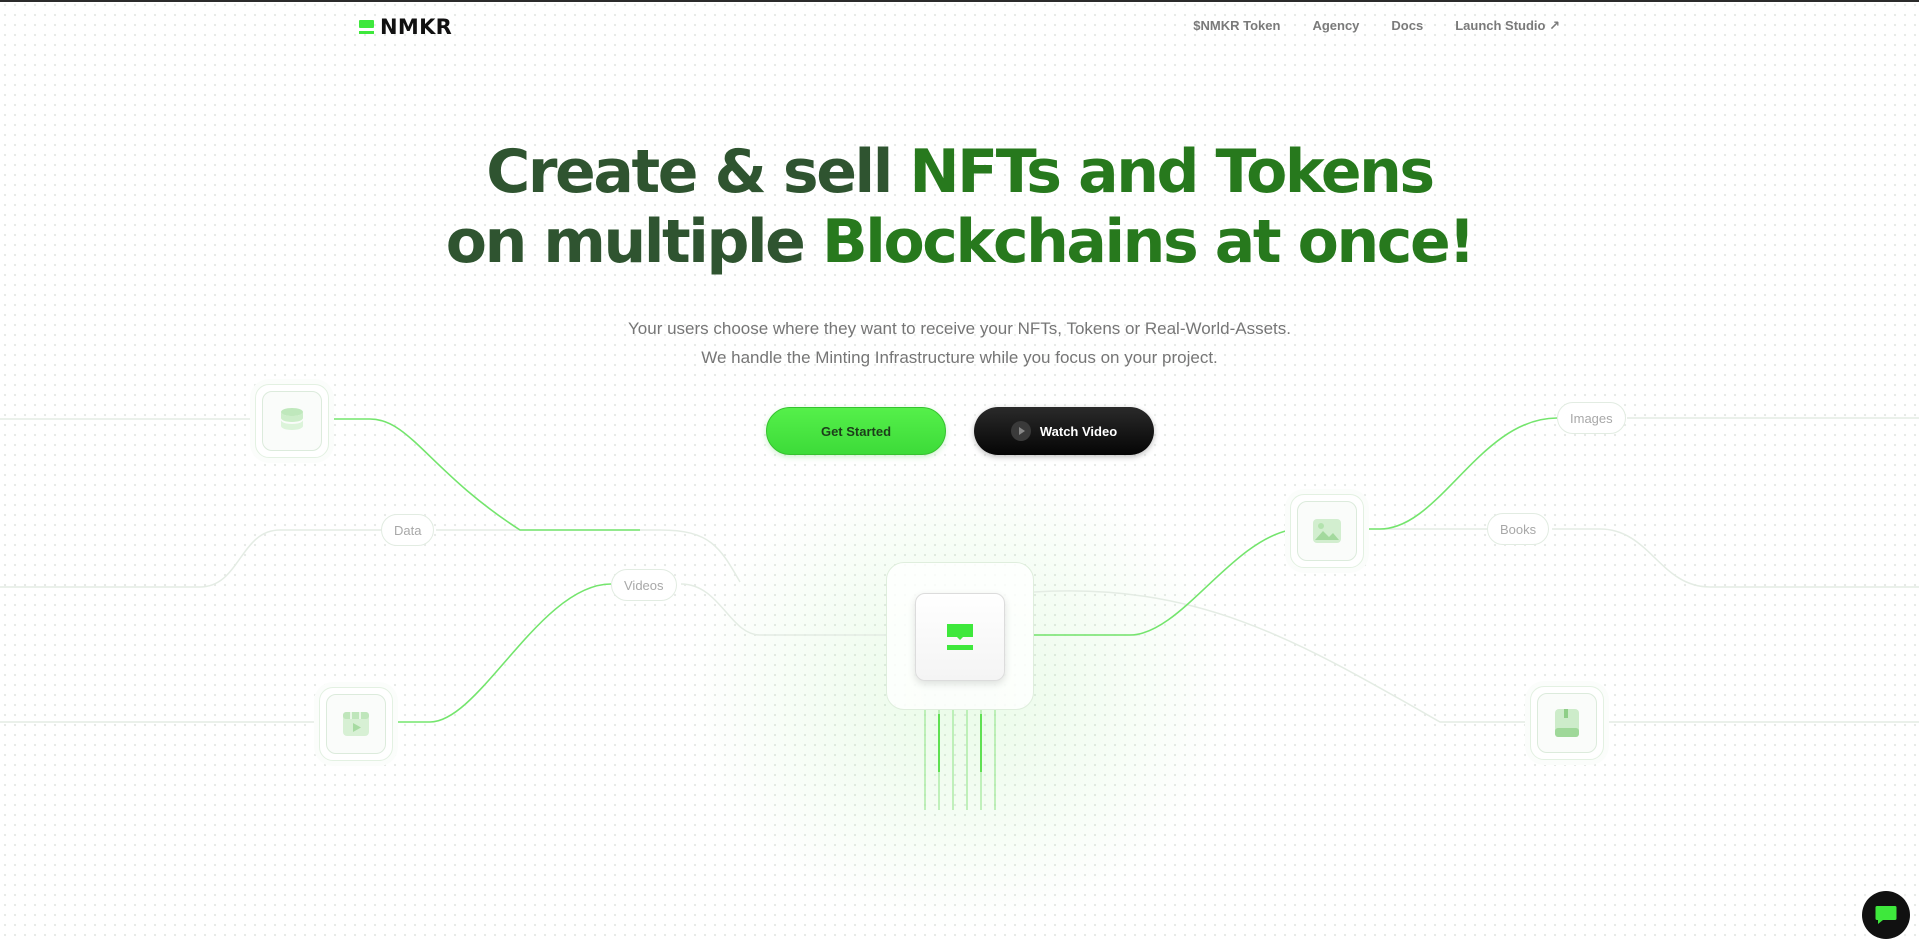 This screenshot has width=1919, height=940. I want to click on label-data-text: Data, so click(408, 530).